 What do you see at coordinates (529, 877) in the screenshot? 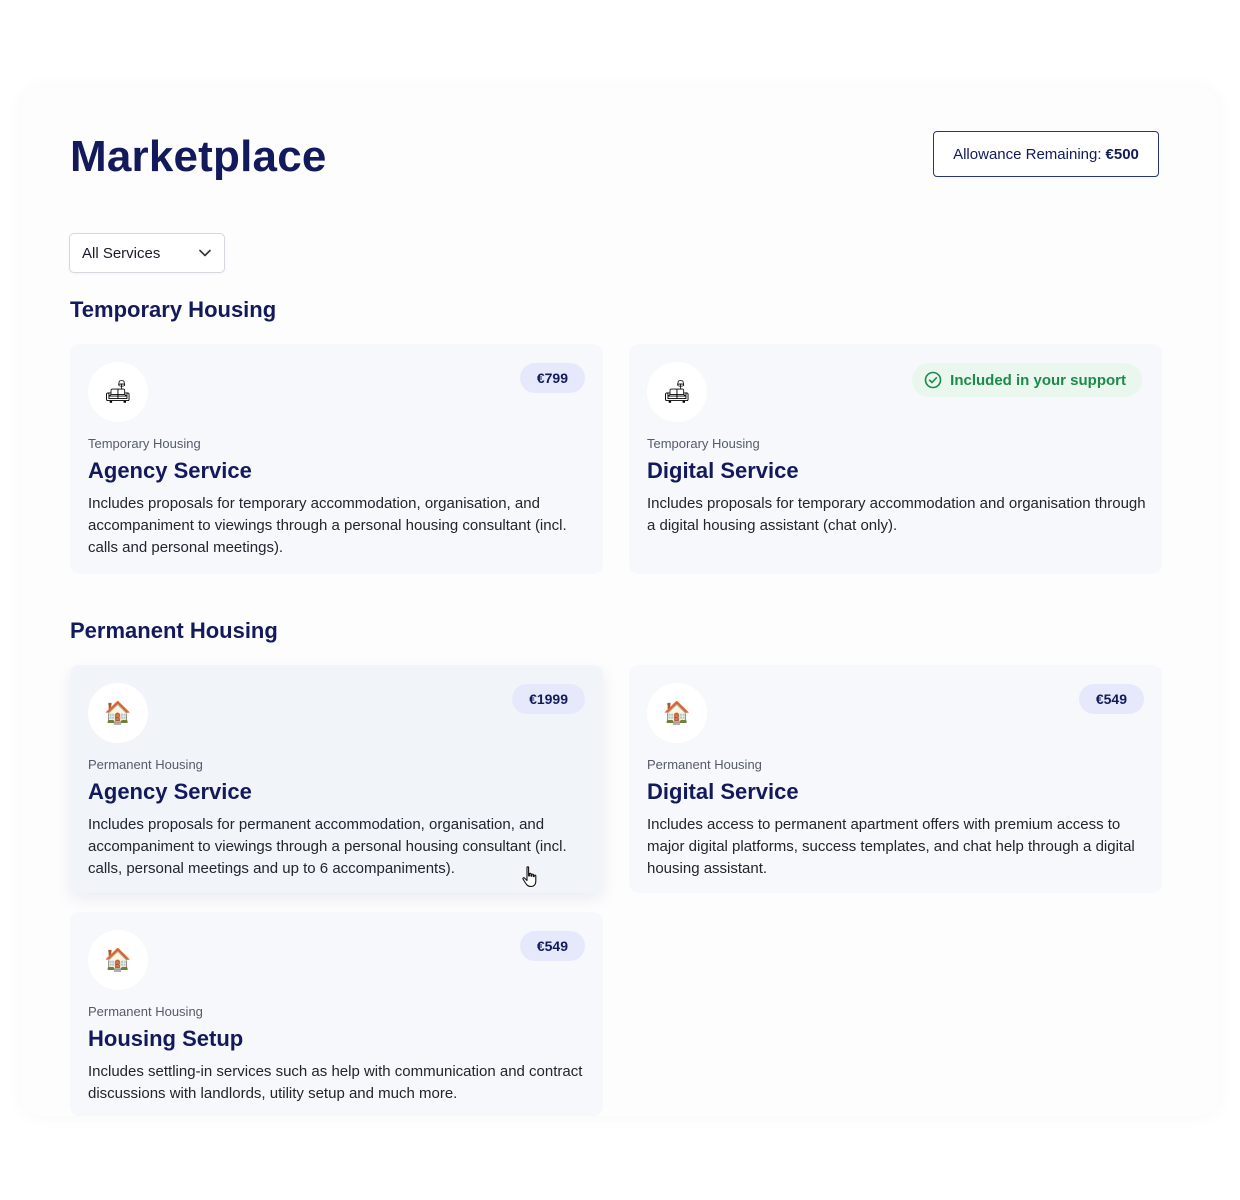
I see `pointer-hand-icon` at bounding box center [529, 877].